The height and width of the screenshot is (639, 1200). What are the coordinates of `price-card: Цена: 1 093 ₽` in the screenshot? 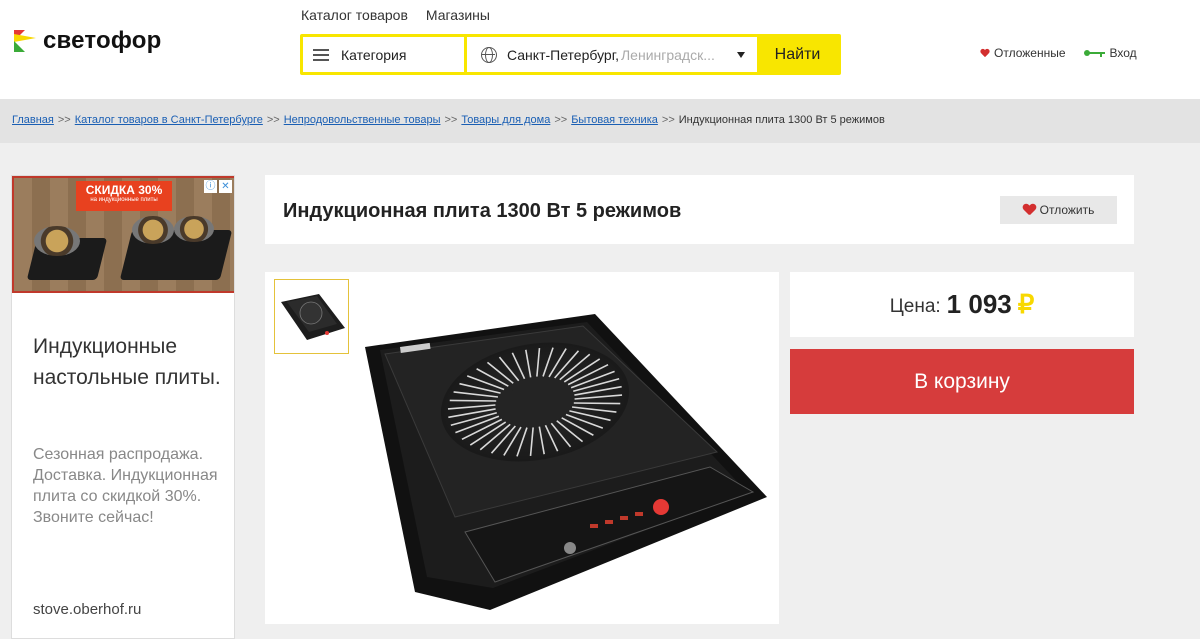 It's located at (962, 304).